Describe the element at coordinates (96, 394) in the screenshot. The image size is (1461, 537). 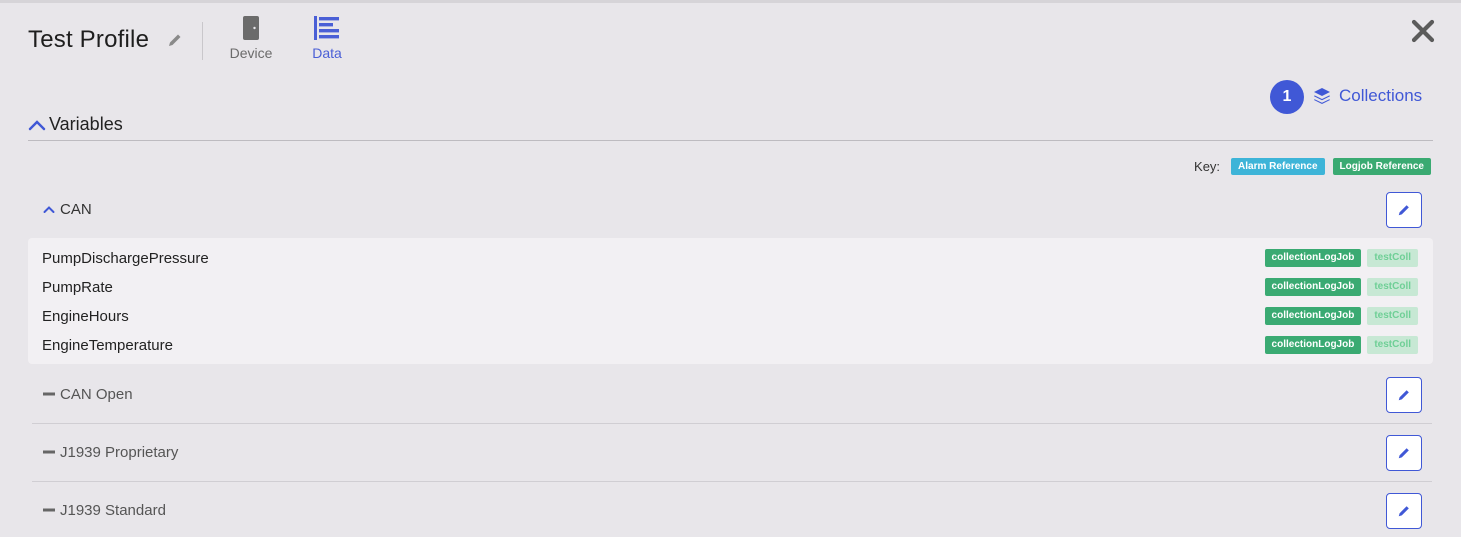
I see `group-name: CAN Open` at that location.